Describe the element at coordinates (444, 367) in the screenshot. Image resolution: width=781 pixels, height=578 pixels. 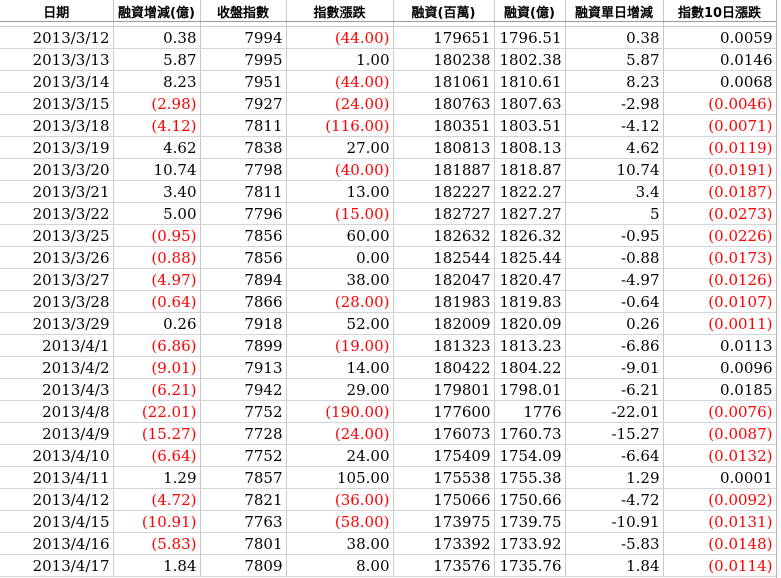
I see `cell-margin-balance-million: 180422` at that location.